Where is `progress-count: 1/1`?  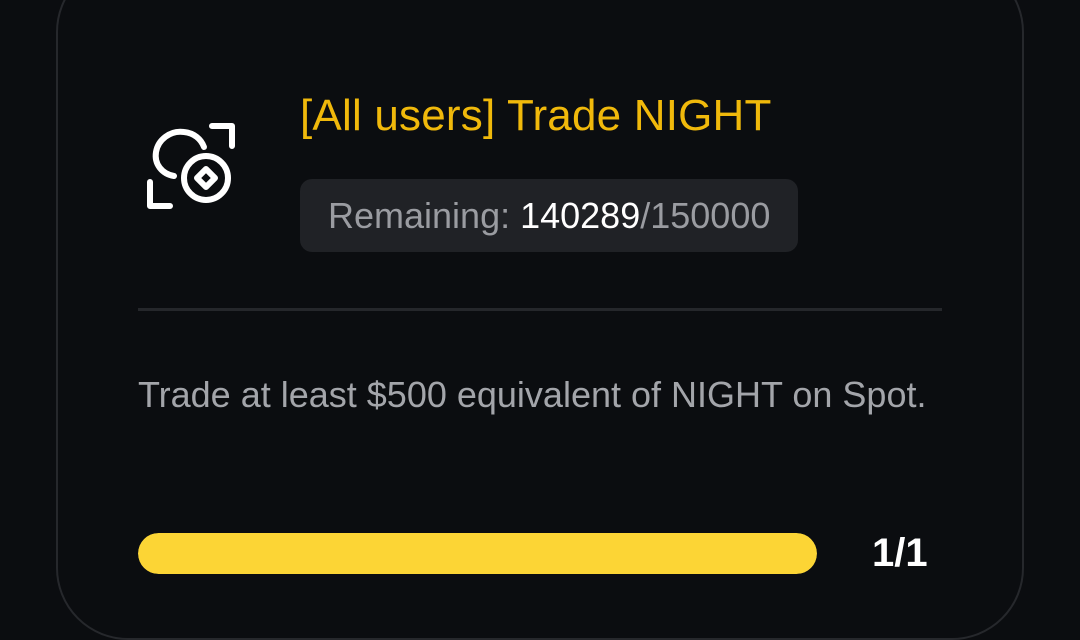
progress-count: 1/1 is located at coordinates (900, 553).